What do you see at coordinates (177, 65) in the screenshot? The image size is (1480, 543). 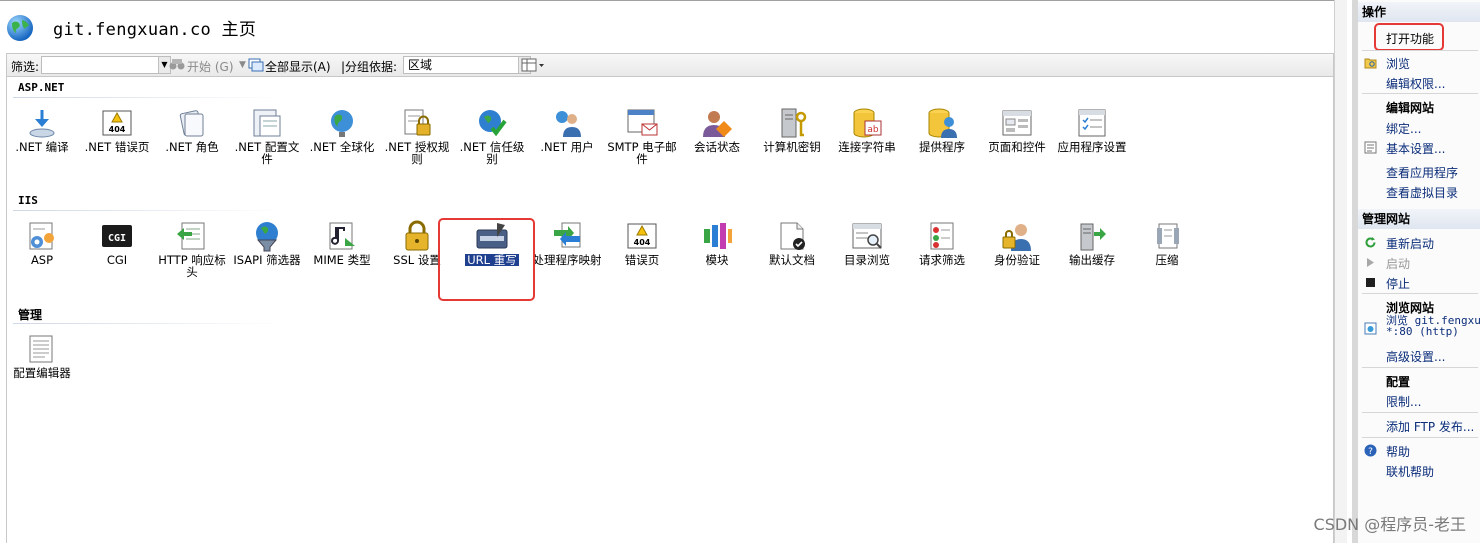 I see `binoculars-icon` at bounding box center [177, 65].